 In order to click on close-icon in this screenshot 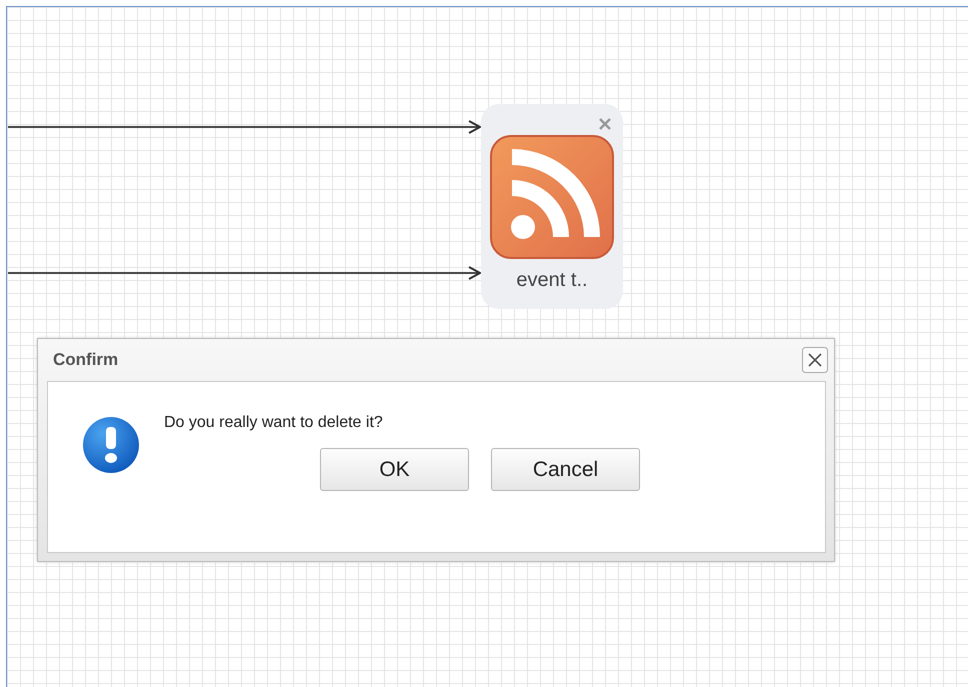, I will do `click(815, 360)`.